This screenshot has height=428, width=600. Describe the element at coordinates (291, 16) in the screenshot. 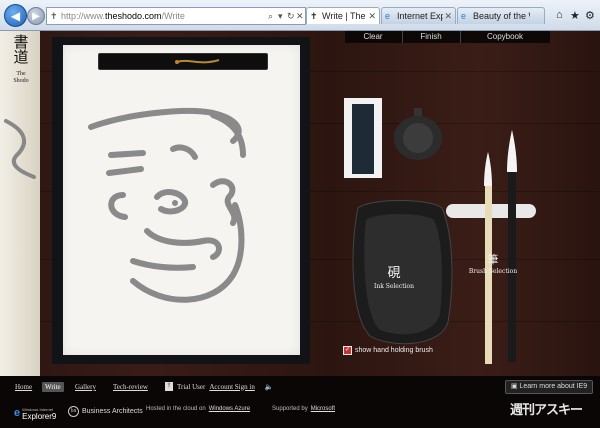

I see `refresh-icon: ↻` at that location.